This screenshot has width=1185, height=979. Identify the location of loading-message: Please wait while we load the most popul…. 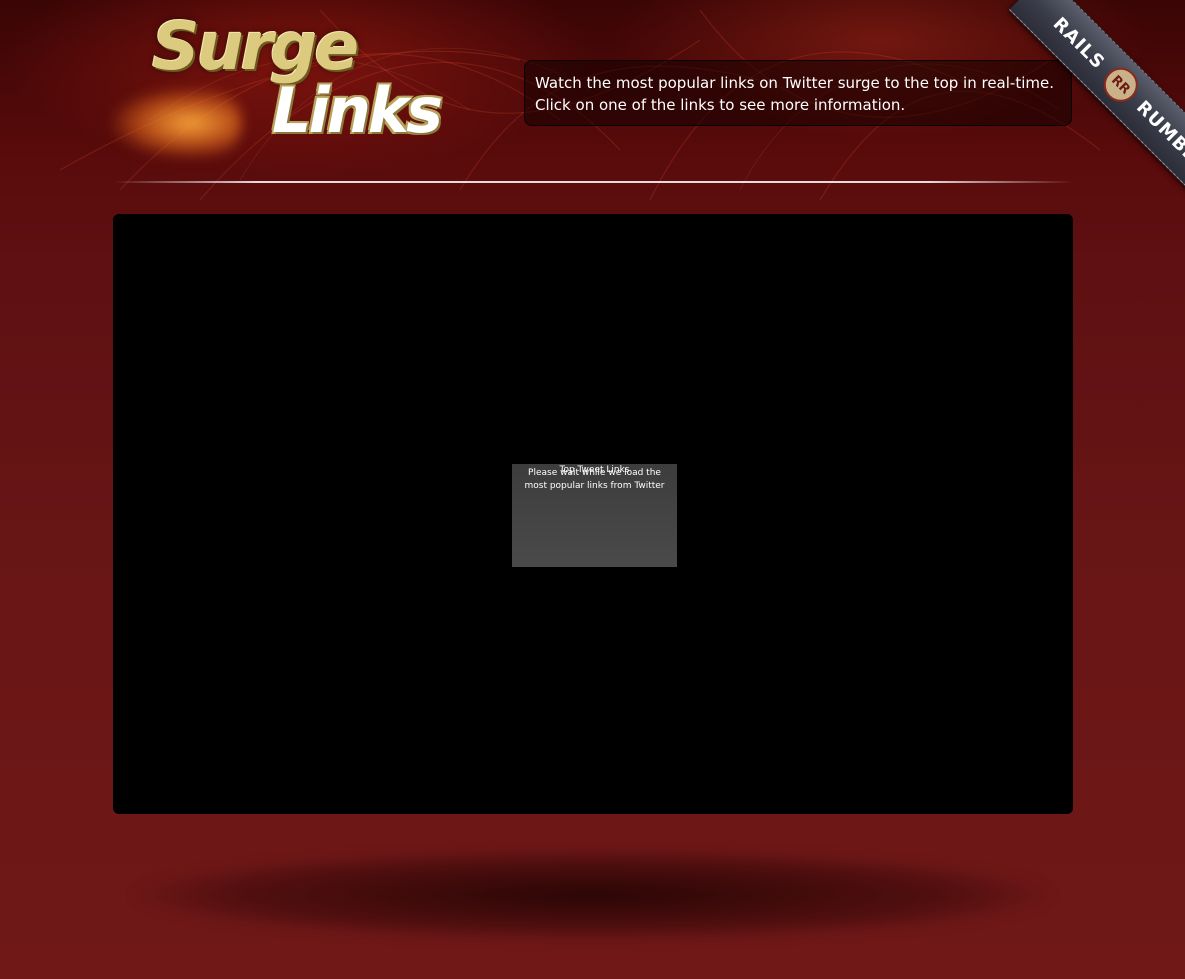
(594, 479).